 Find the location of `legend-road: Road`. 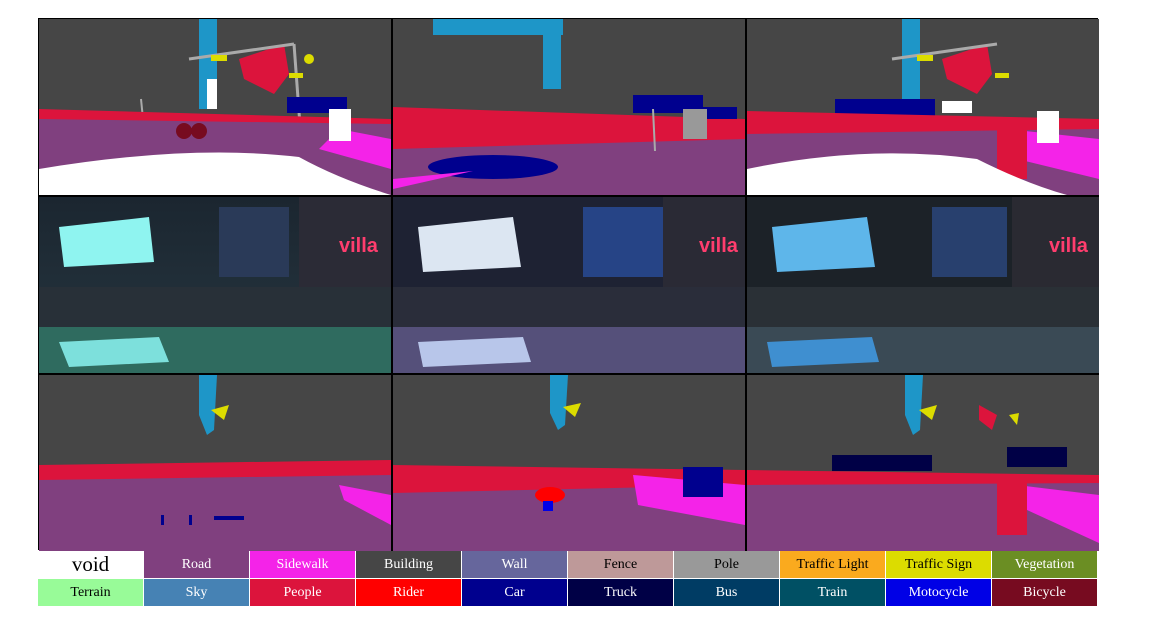

legend-road: Road is located at coordinates (197, 564).